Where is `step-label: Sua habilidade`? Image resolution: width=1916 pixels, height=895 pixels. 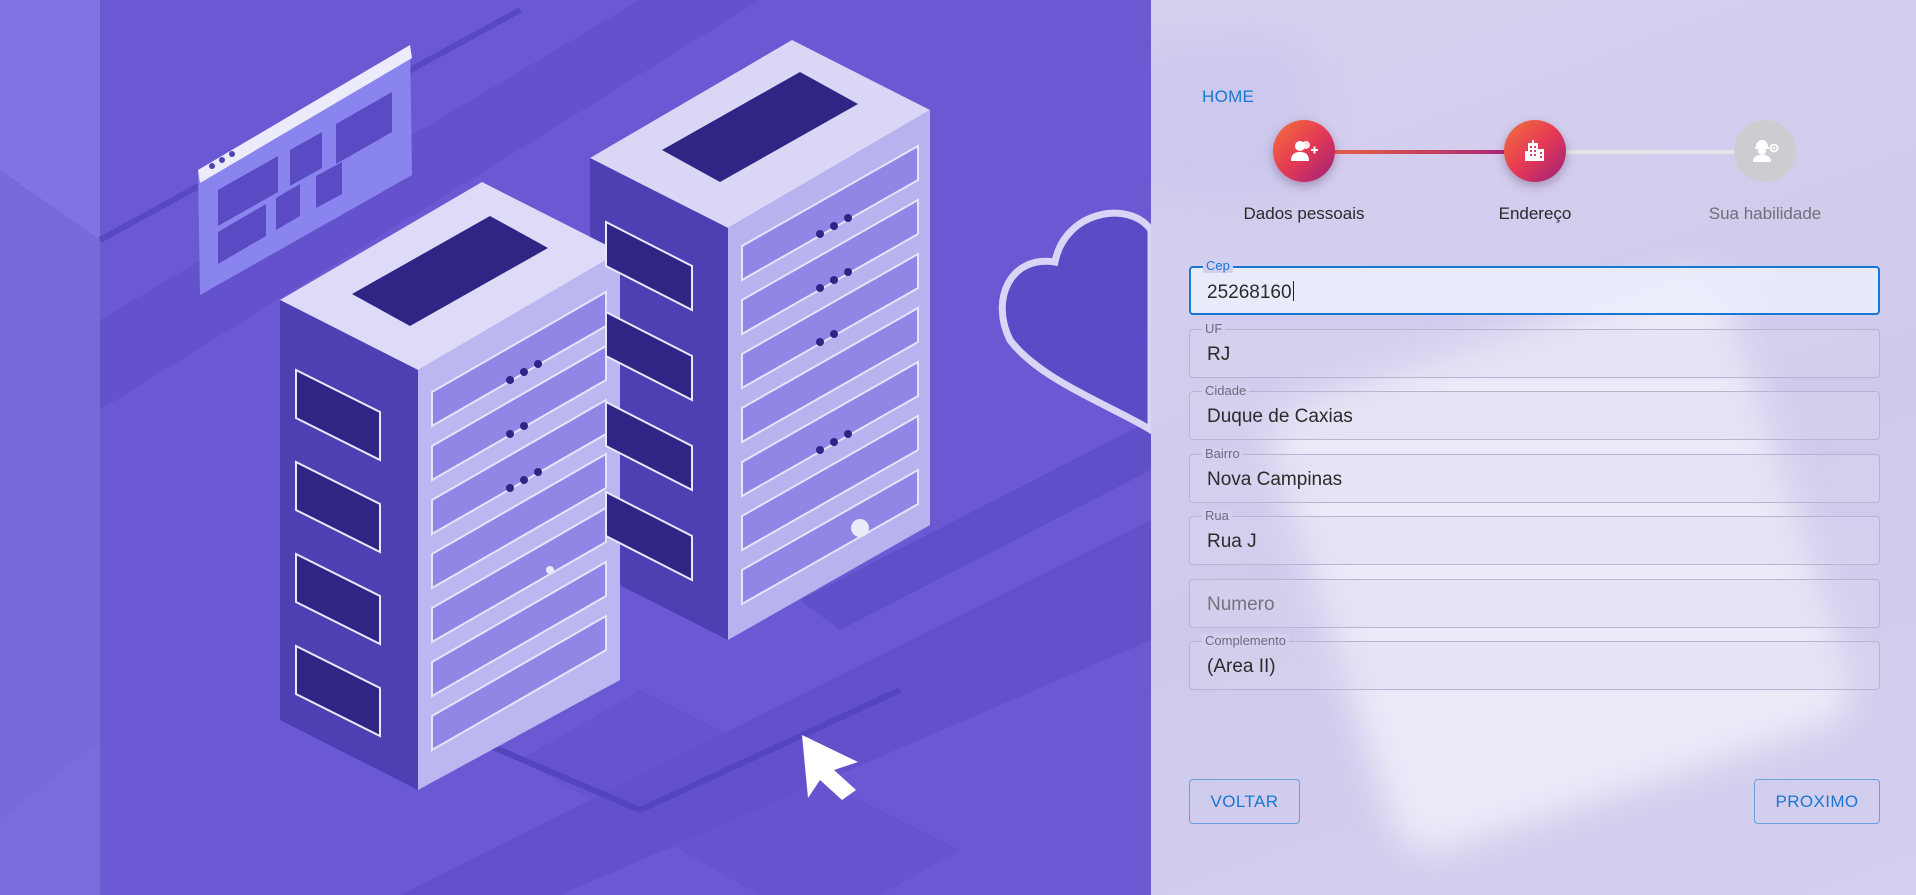
step-label: Sua habilidade is located at coordinates (1765, 213).